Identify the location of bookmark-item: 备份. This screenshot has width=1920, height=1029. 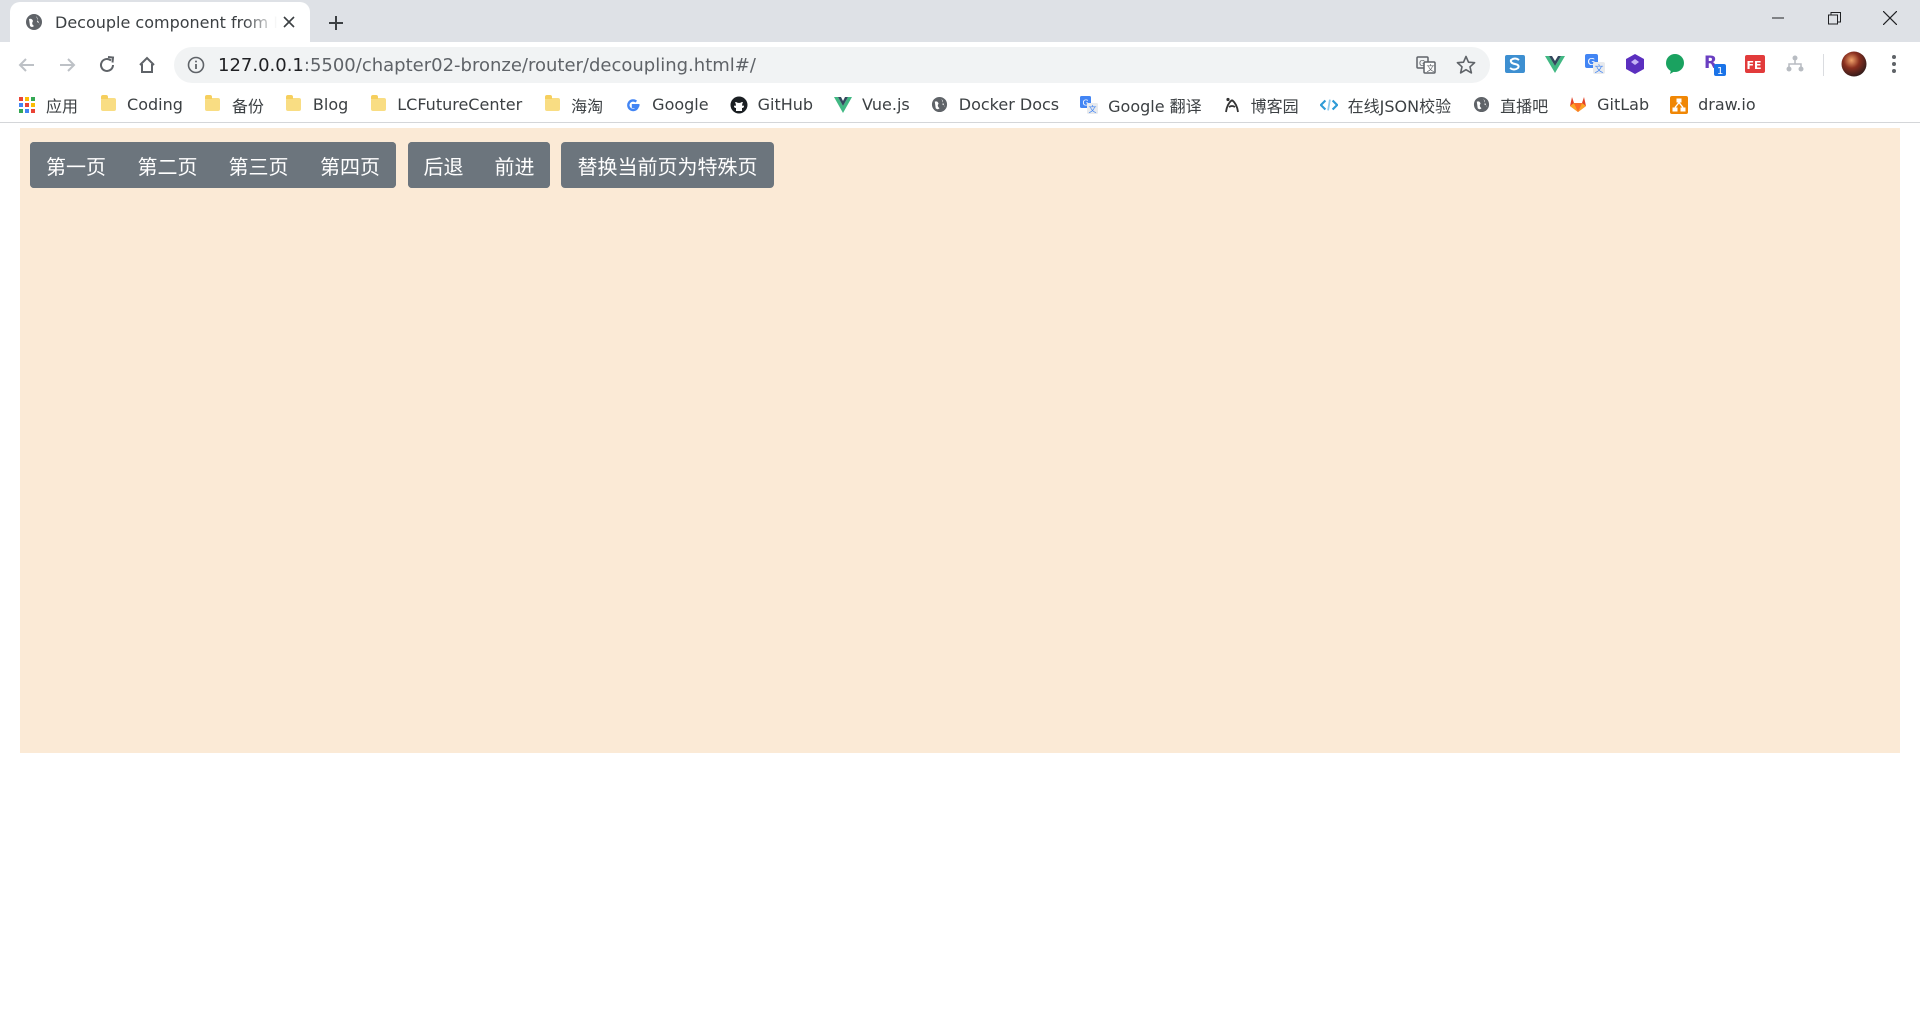
(238, 105).